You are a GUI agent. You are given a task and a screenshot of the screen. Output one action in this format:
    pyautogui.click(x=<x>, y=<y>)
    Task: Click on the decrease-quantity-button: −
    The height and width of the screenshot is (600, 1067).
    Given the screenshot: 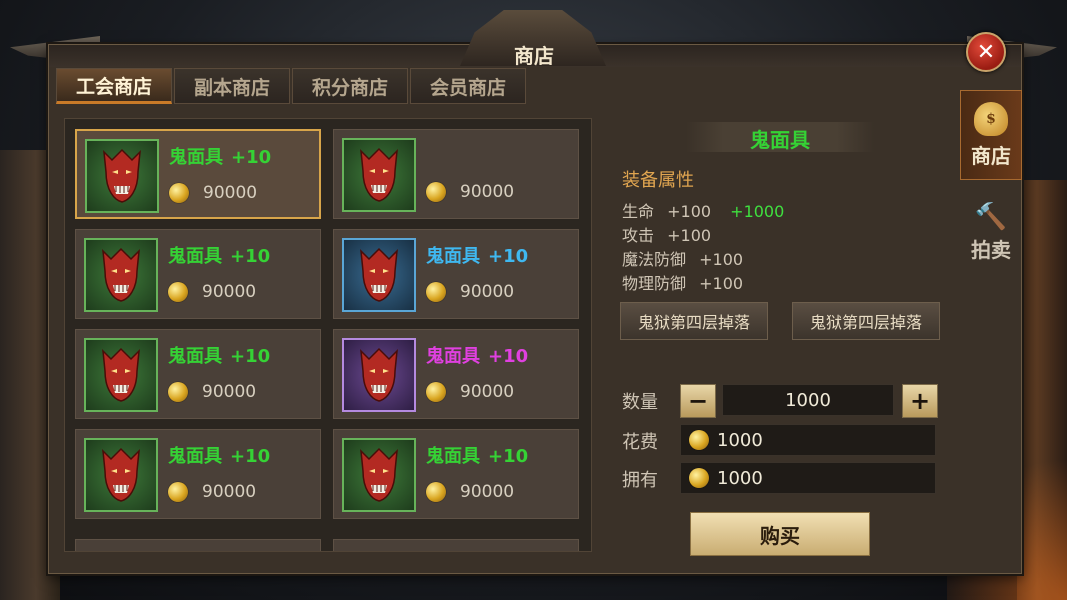 What is the action you would take?
    pyautogui.click(x=698, y=401)
    